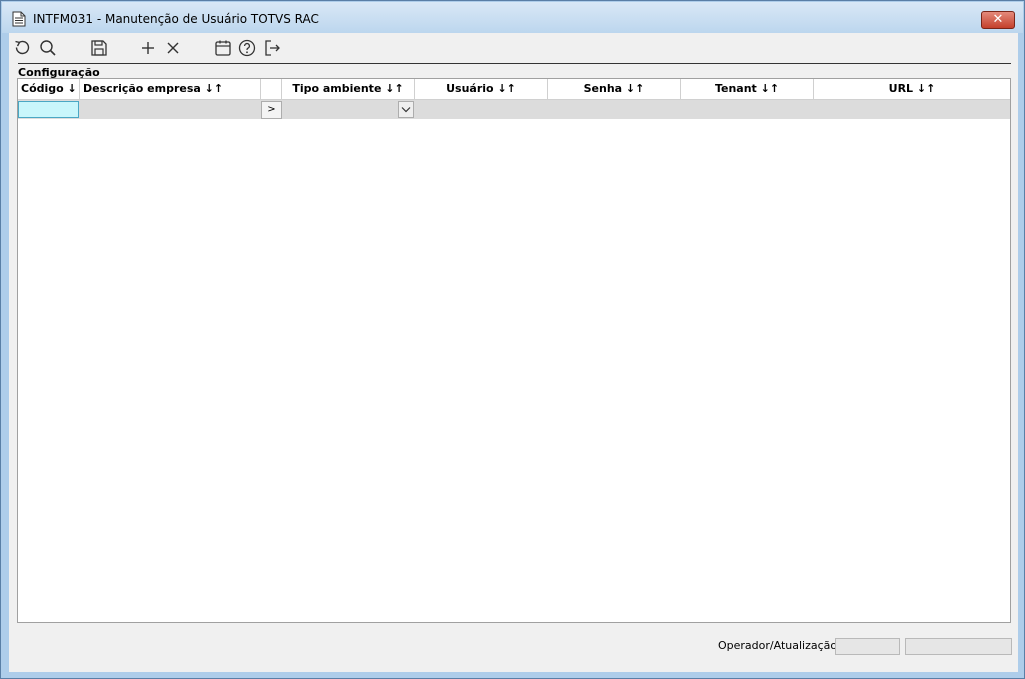 The height and width of the screenshot is (679, 1025). I want to click on search-icon, so click(48, 48).